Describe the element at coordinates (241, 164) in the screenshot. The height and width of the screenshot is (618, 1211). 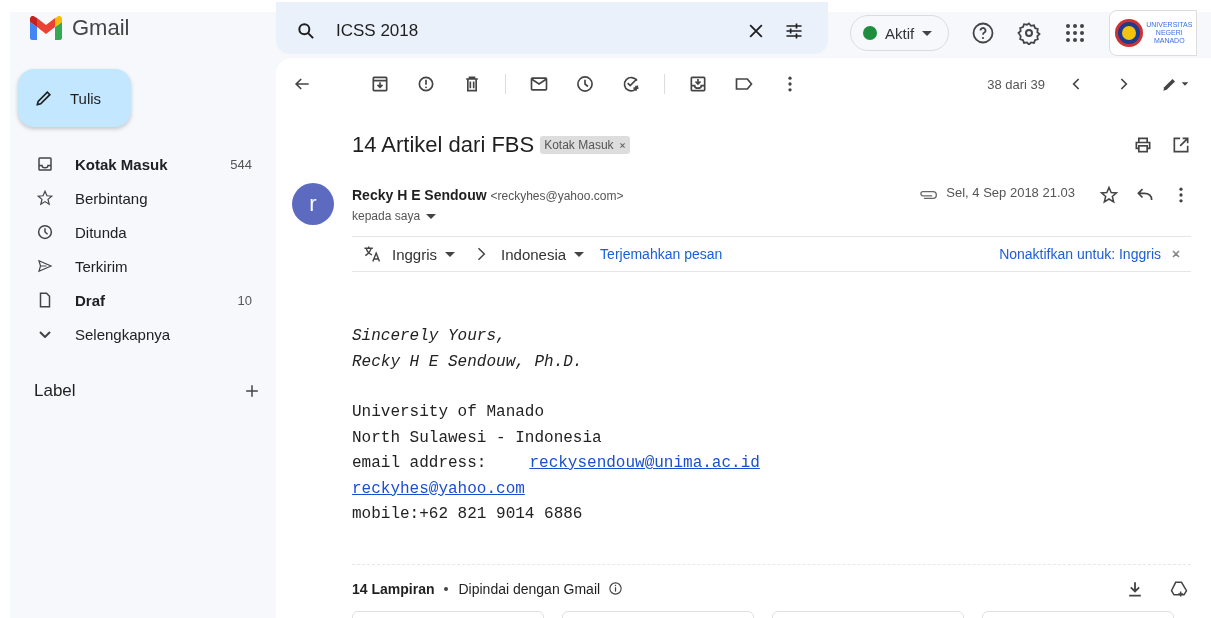
I see `item-count: 544` at that location.